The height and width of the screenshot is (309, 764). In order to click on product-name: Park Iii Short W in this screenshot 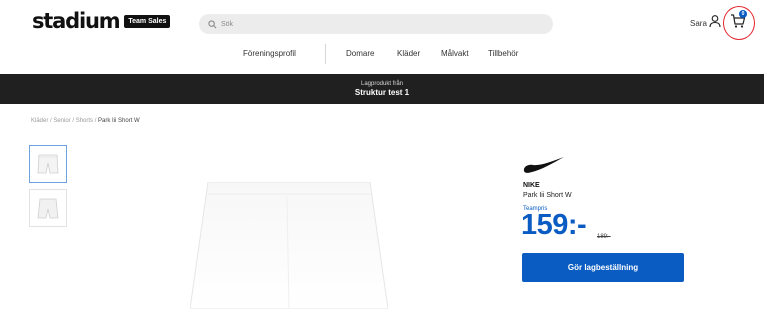, I will do `click(547, 195)`.